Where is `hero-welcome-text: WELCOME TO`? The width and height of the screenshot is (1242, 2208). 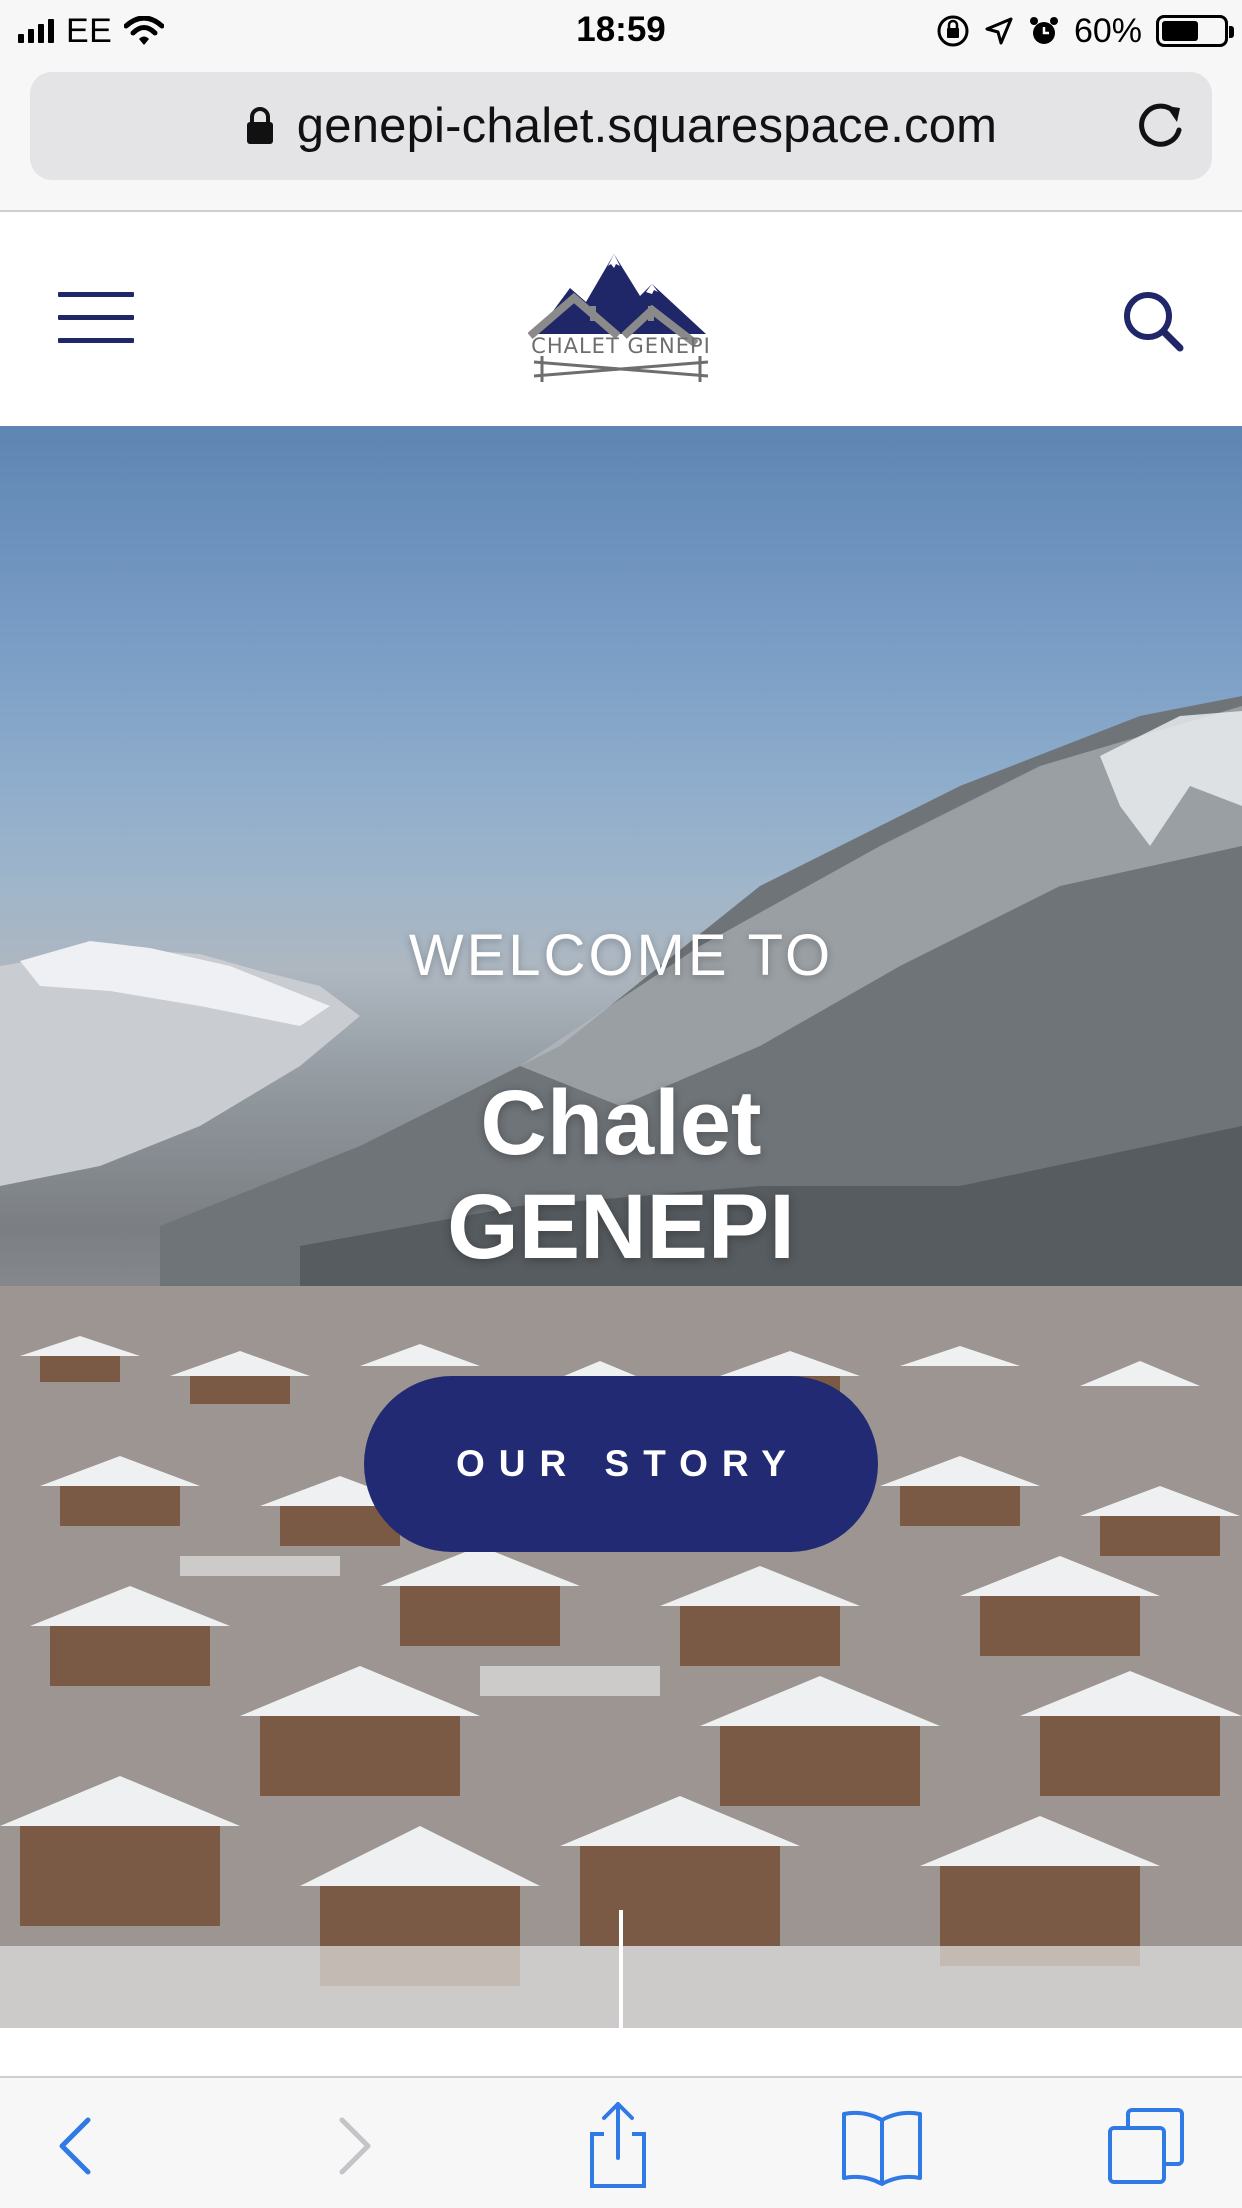 hero-welcome-text: WELCOME TO is located at coordinates (621, 955).